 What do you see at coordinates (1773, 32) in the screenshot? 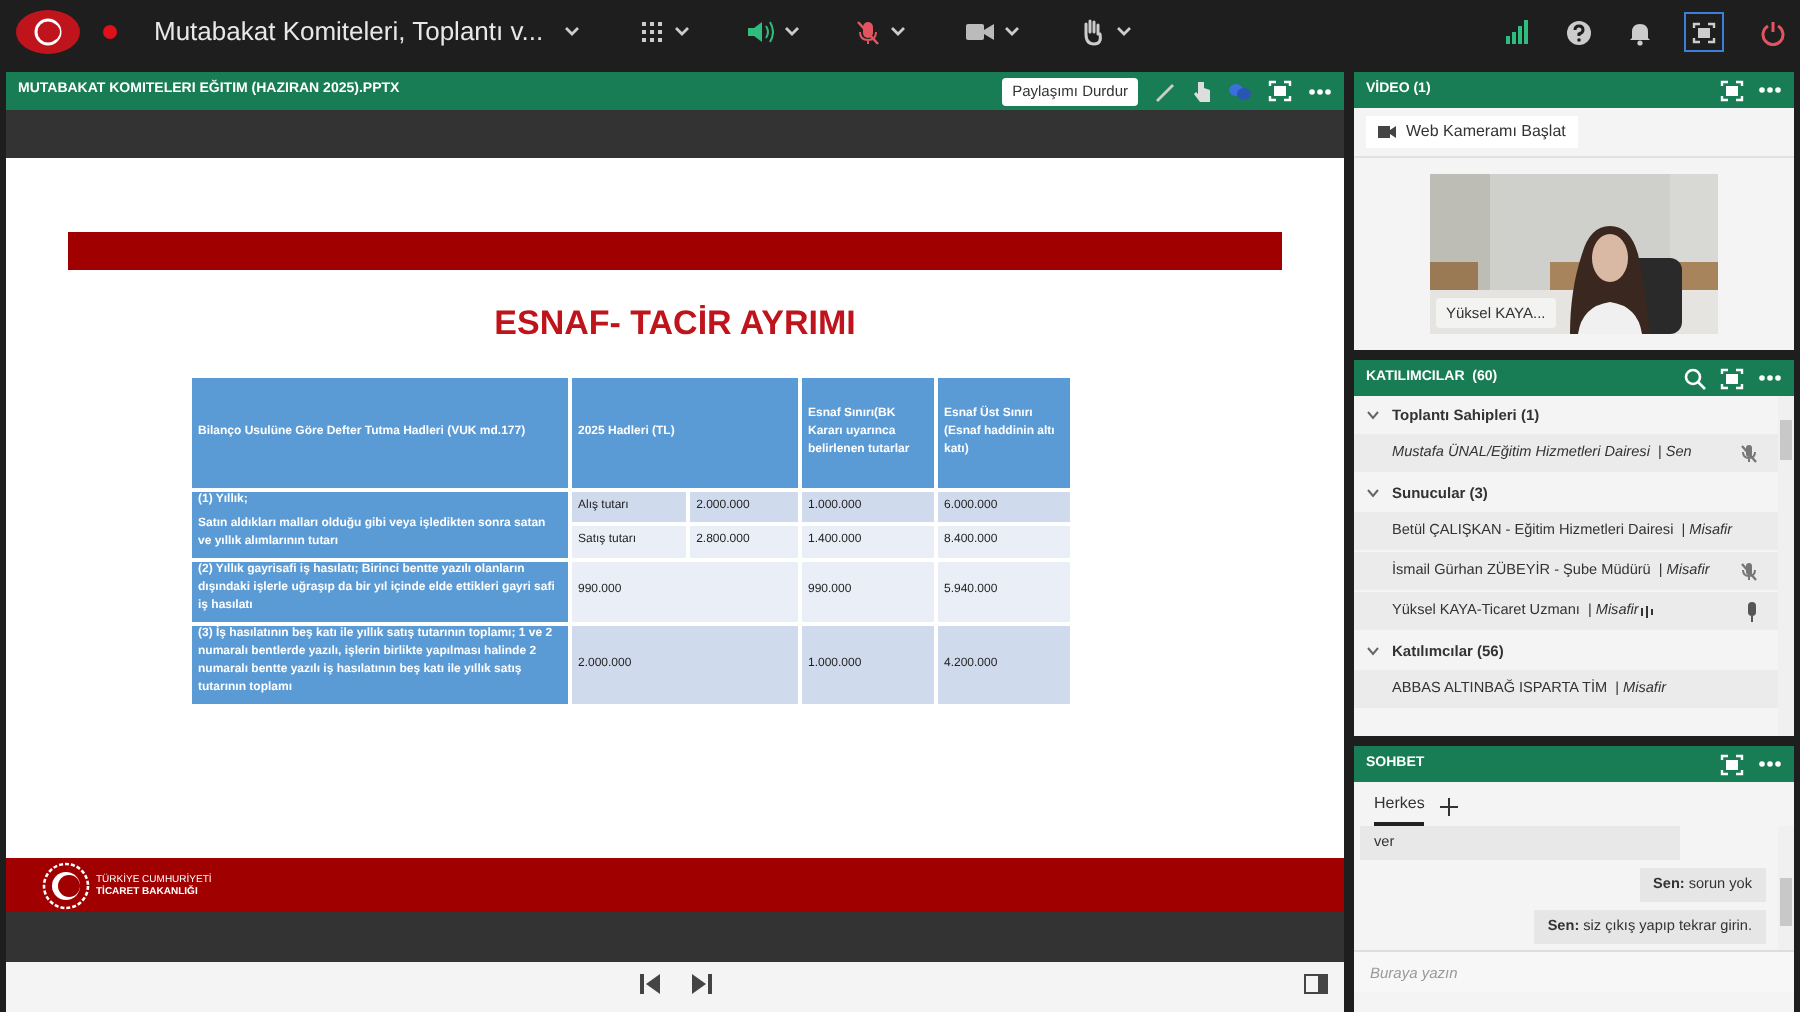
I see `power-icon` at bounding box center [1773, 32].